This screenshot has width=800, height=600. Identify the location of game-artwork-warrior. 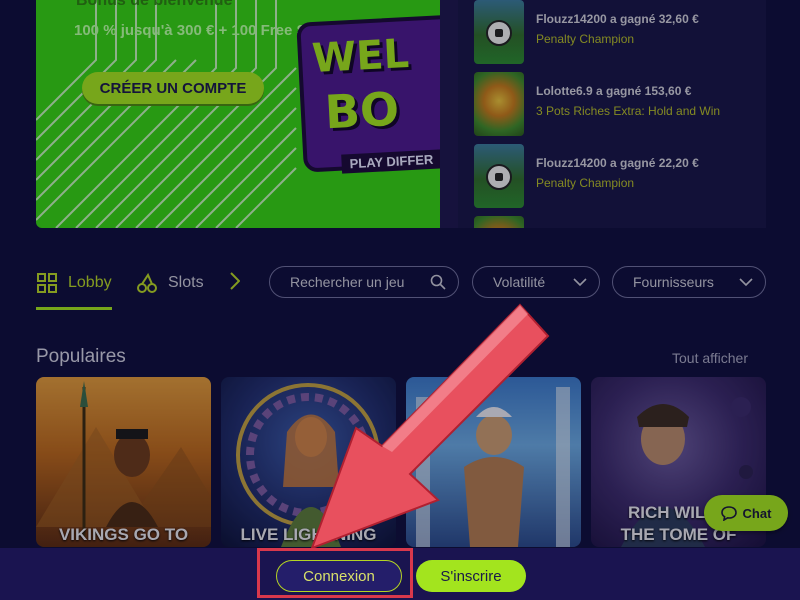
(493, 467).